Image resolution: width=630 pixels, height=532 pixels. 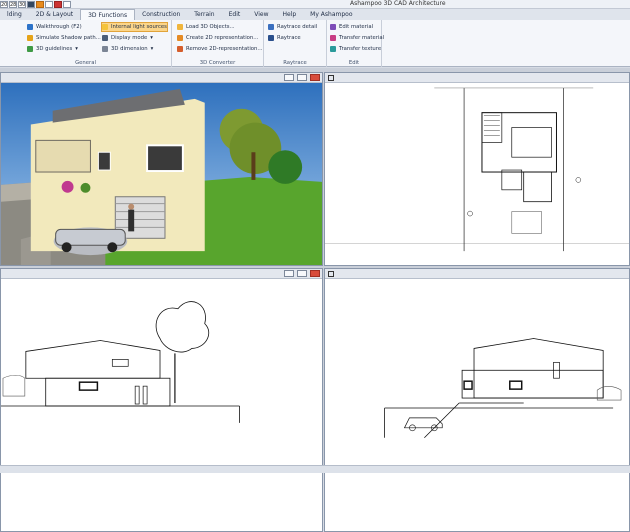 I want to click on tab-construction: Construction, so click(x=161, y=14).